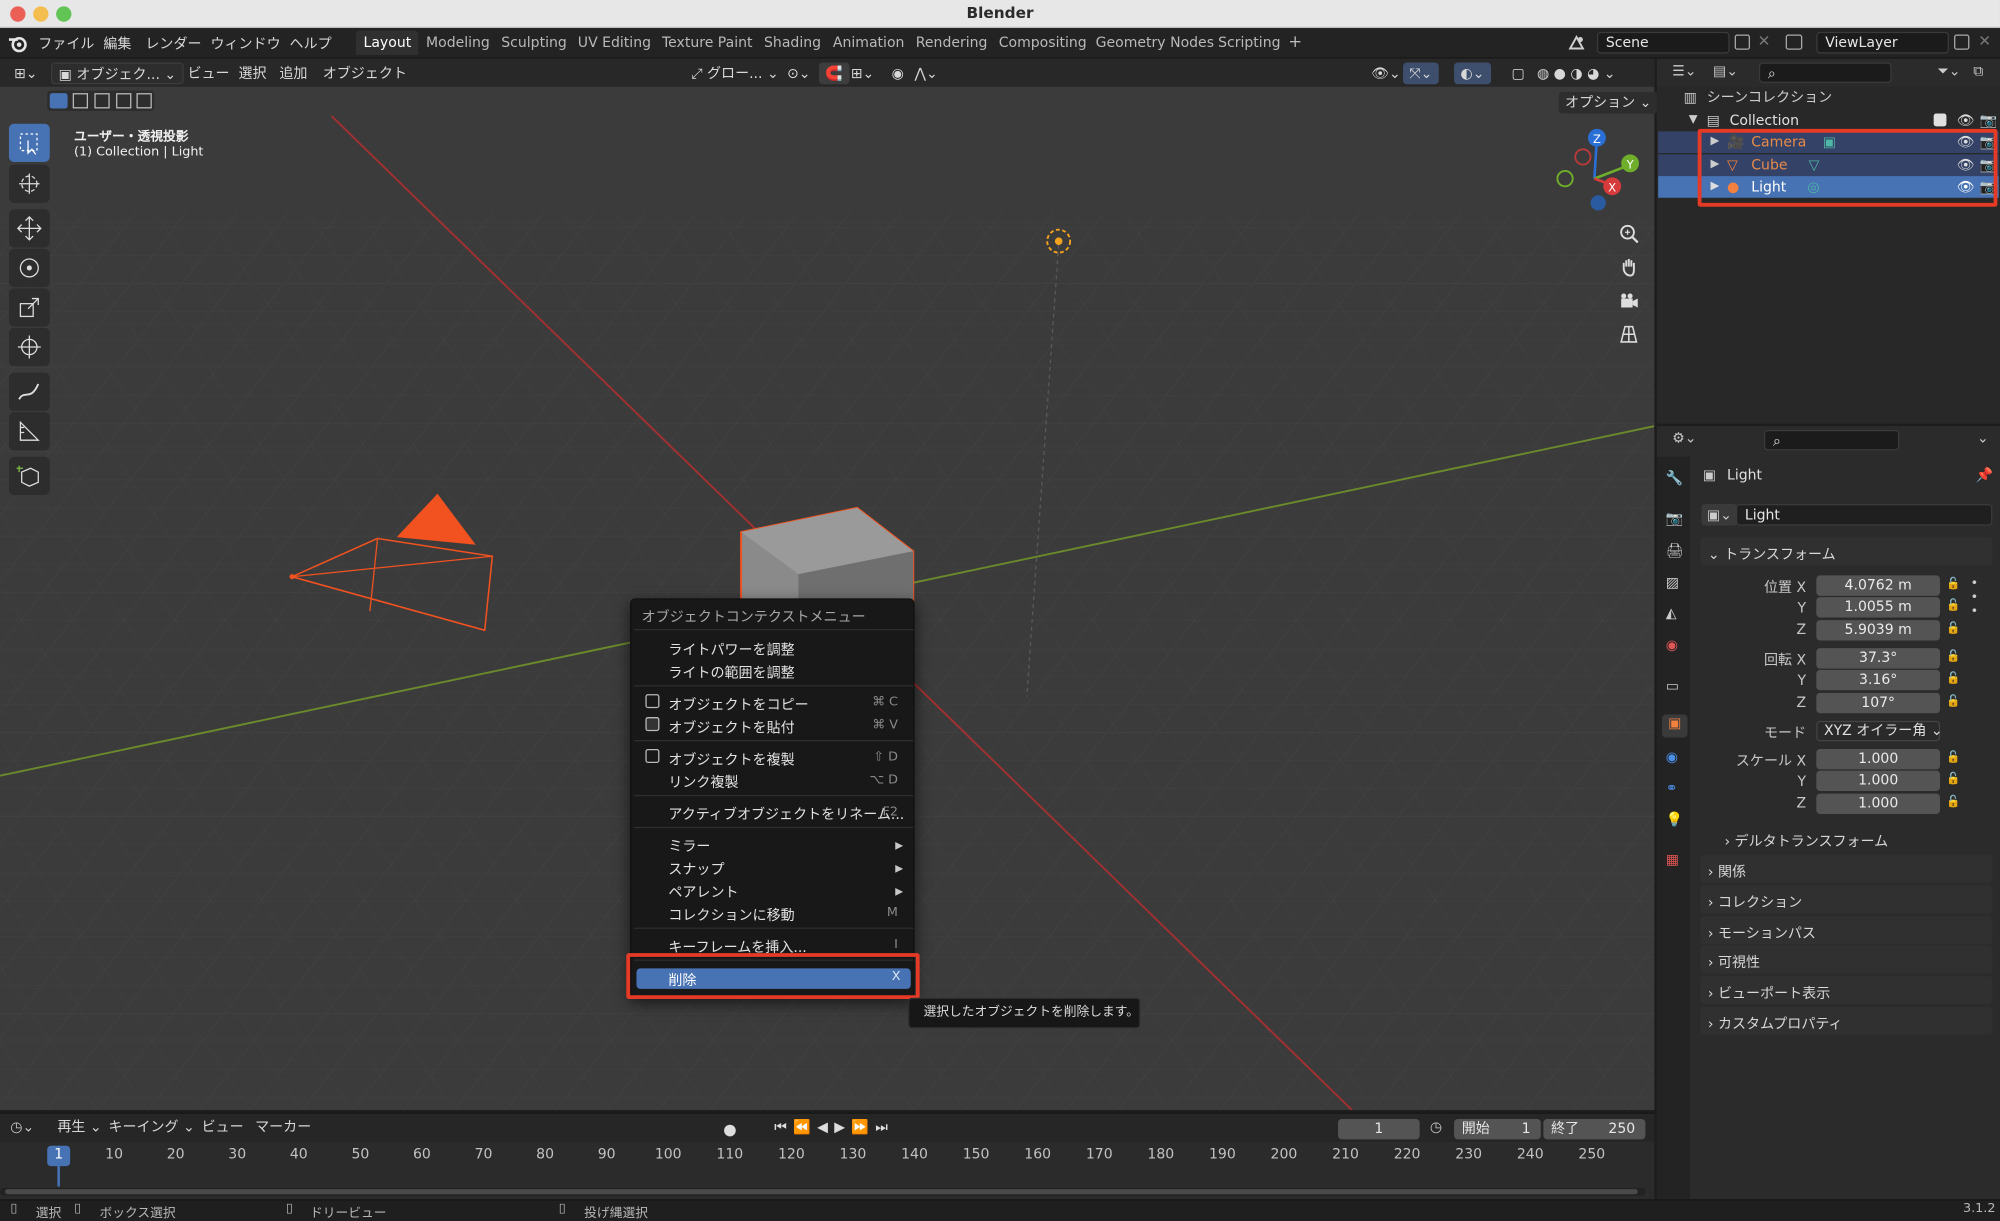  Describe the element at coordinates (1155, 43) in the screenshot. I see `tab-geometry-nodes: Geometry Nodes` at that location.